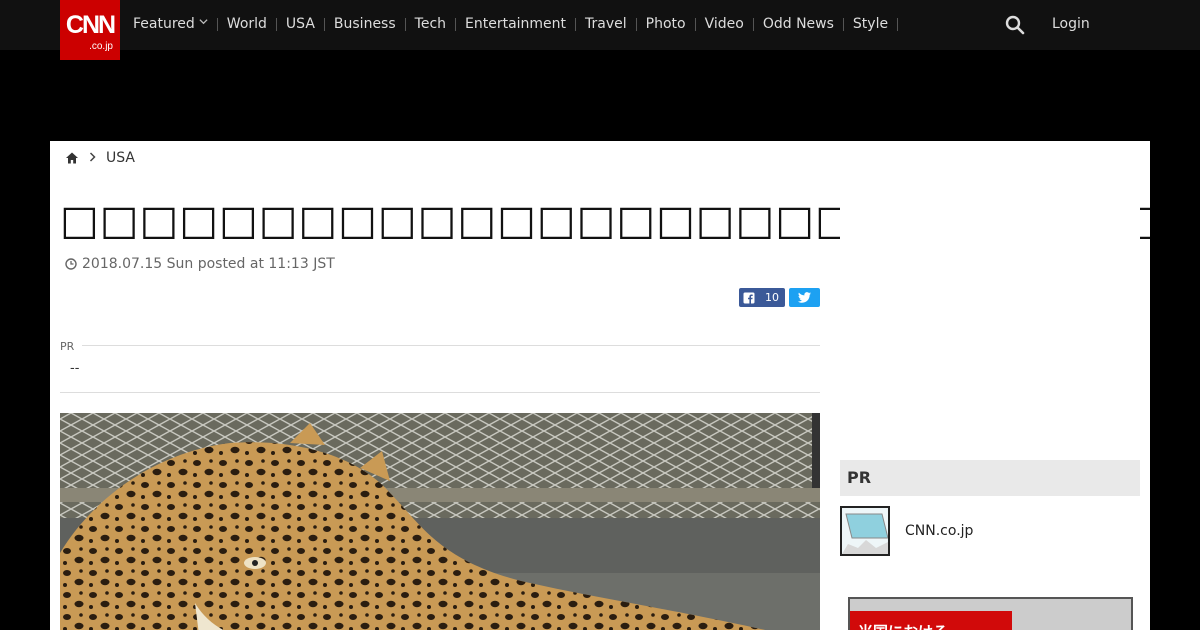 This screenshot has width=1200, height=630. Describe the element at coordinates (939, 531) in the screenshot. I see `sidebar-item-label: CNN.co.jp` at that location.